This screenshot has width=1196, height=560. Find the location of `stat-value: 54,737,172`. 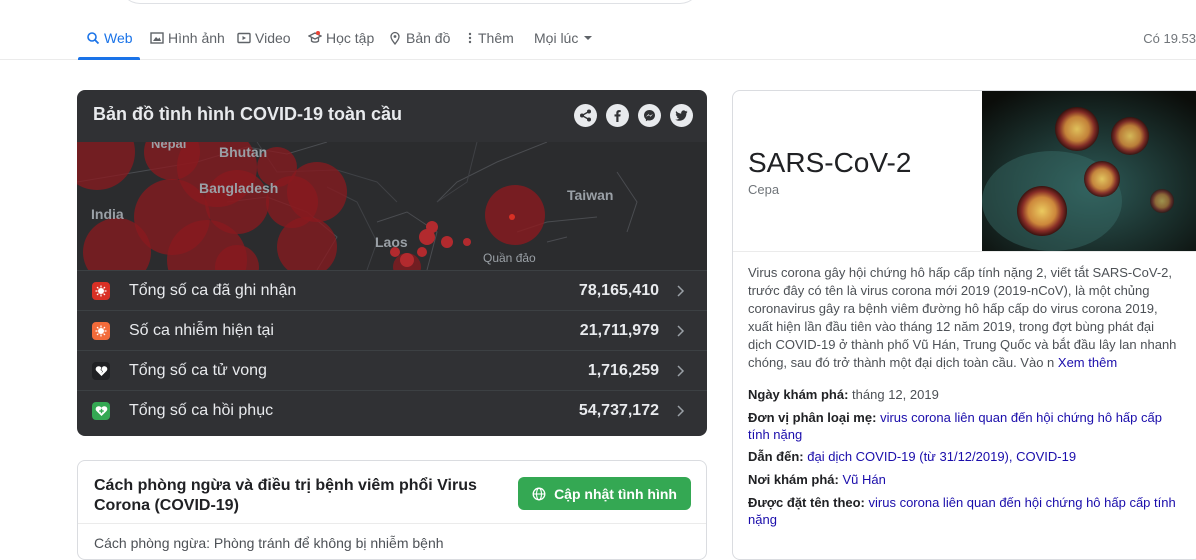

stat-value: 54,737,172 is located at coordinates (618, 410).